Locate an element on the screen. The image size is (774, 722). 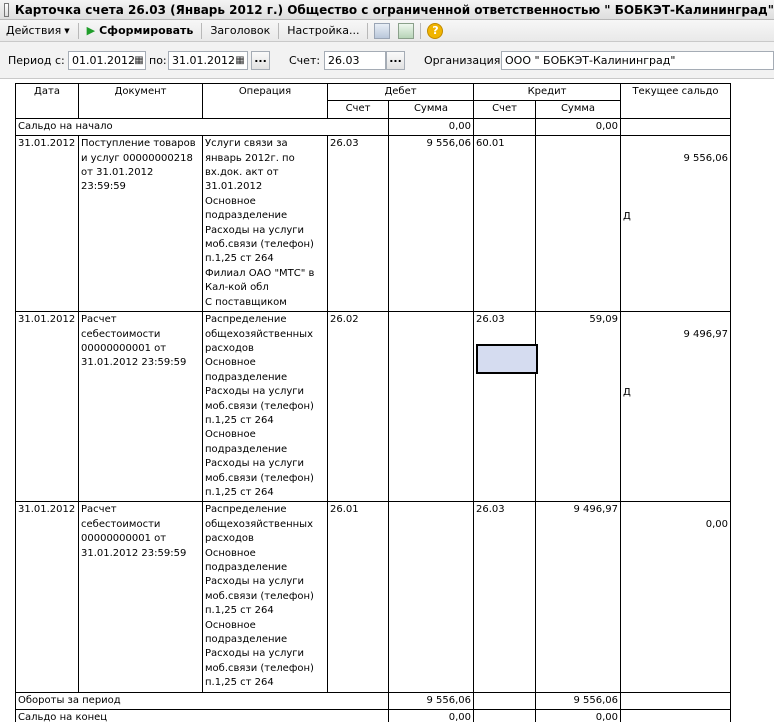
closing-balance-row: Сальдо на конец 0,00 0,00 is located at coordinates (373, 715).